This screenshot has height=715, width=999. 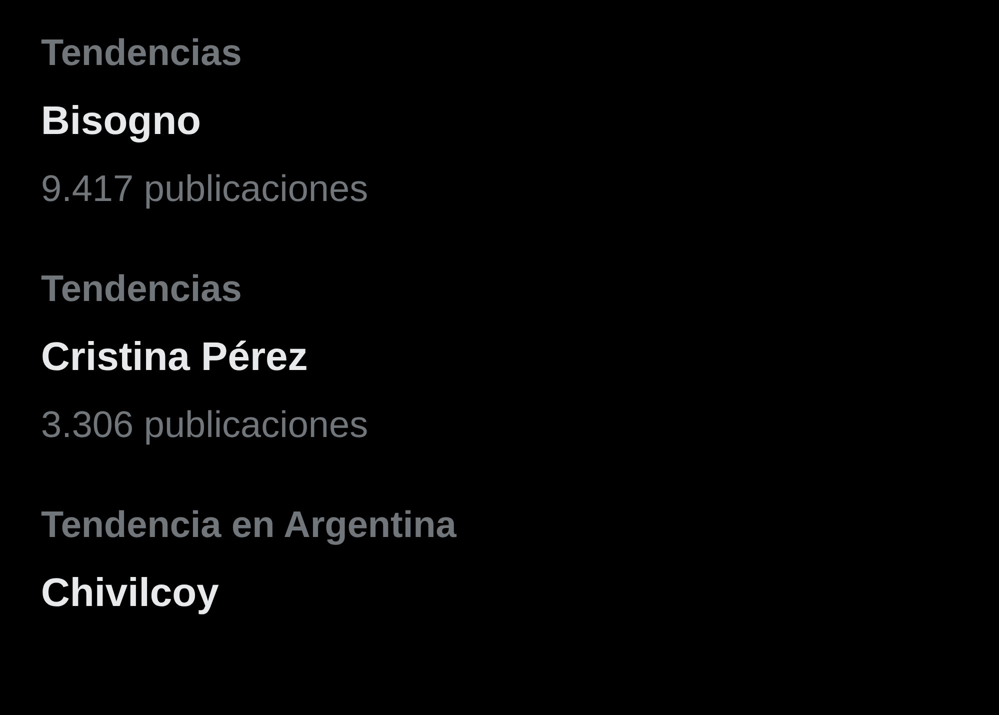 I want to click on trend-context: Tendencia en Argentina, so click(x=248, y=525).